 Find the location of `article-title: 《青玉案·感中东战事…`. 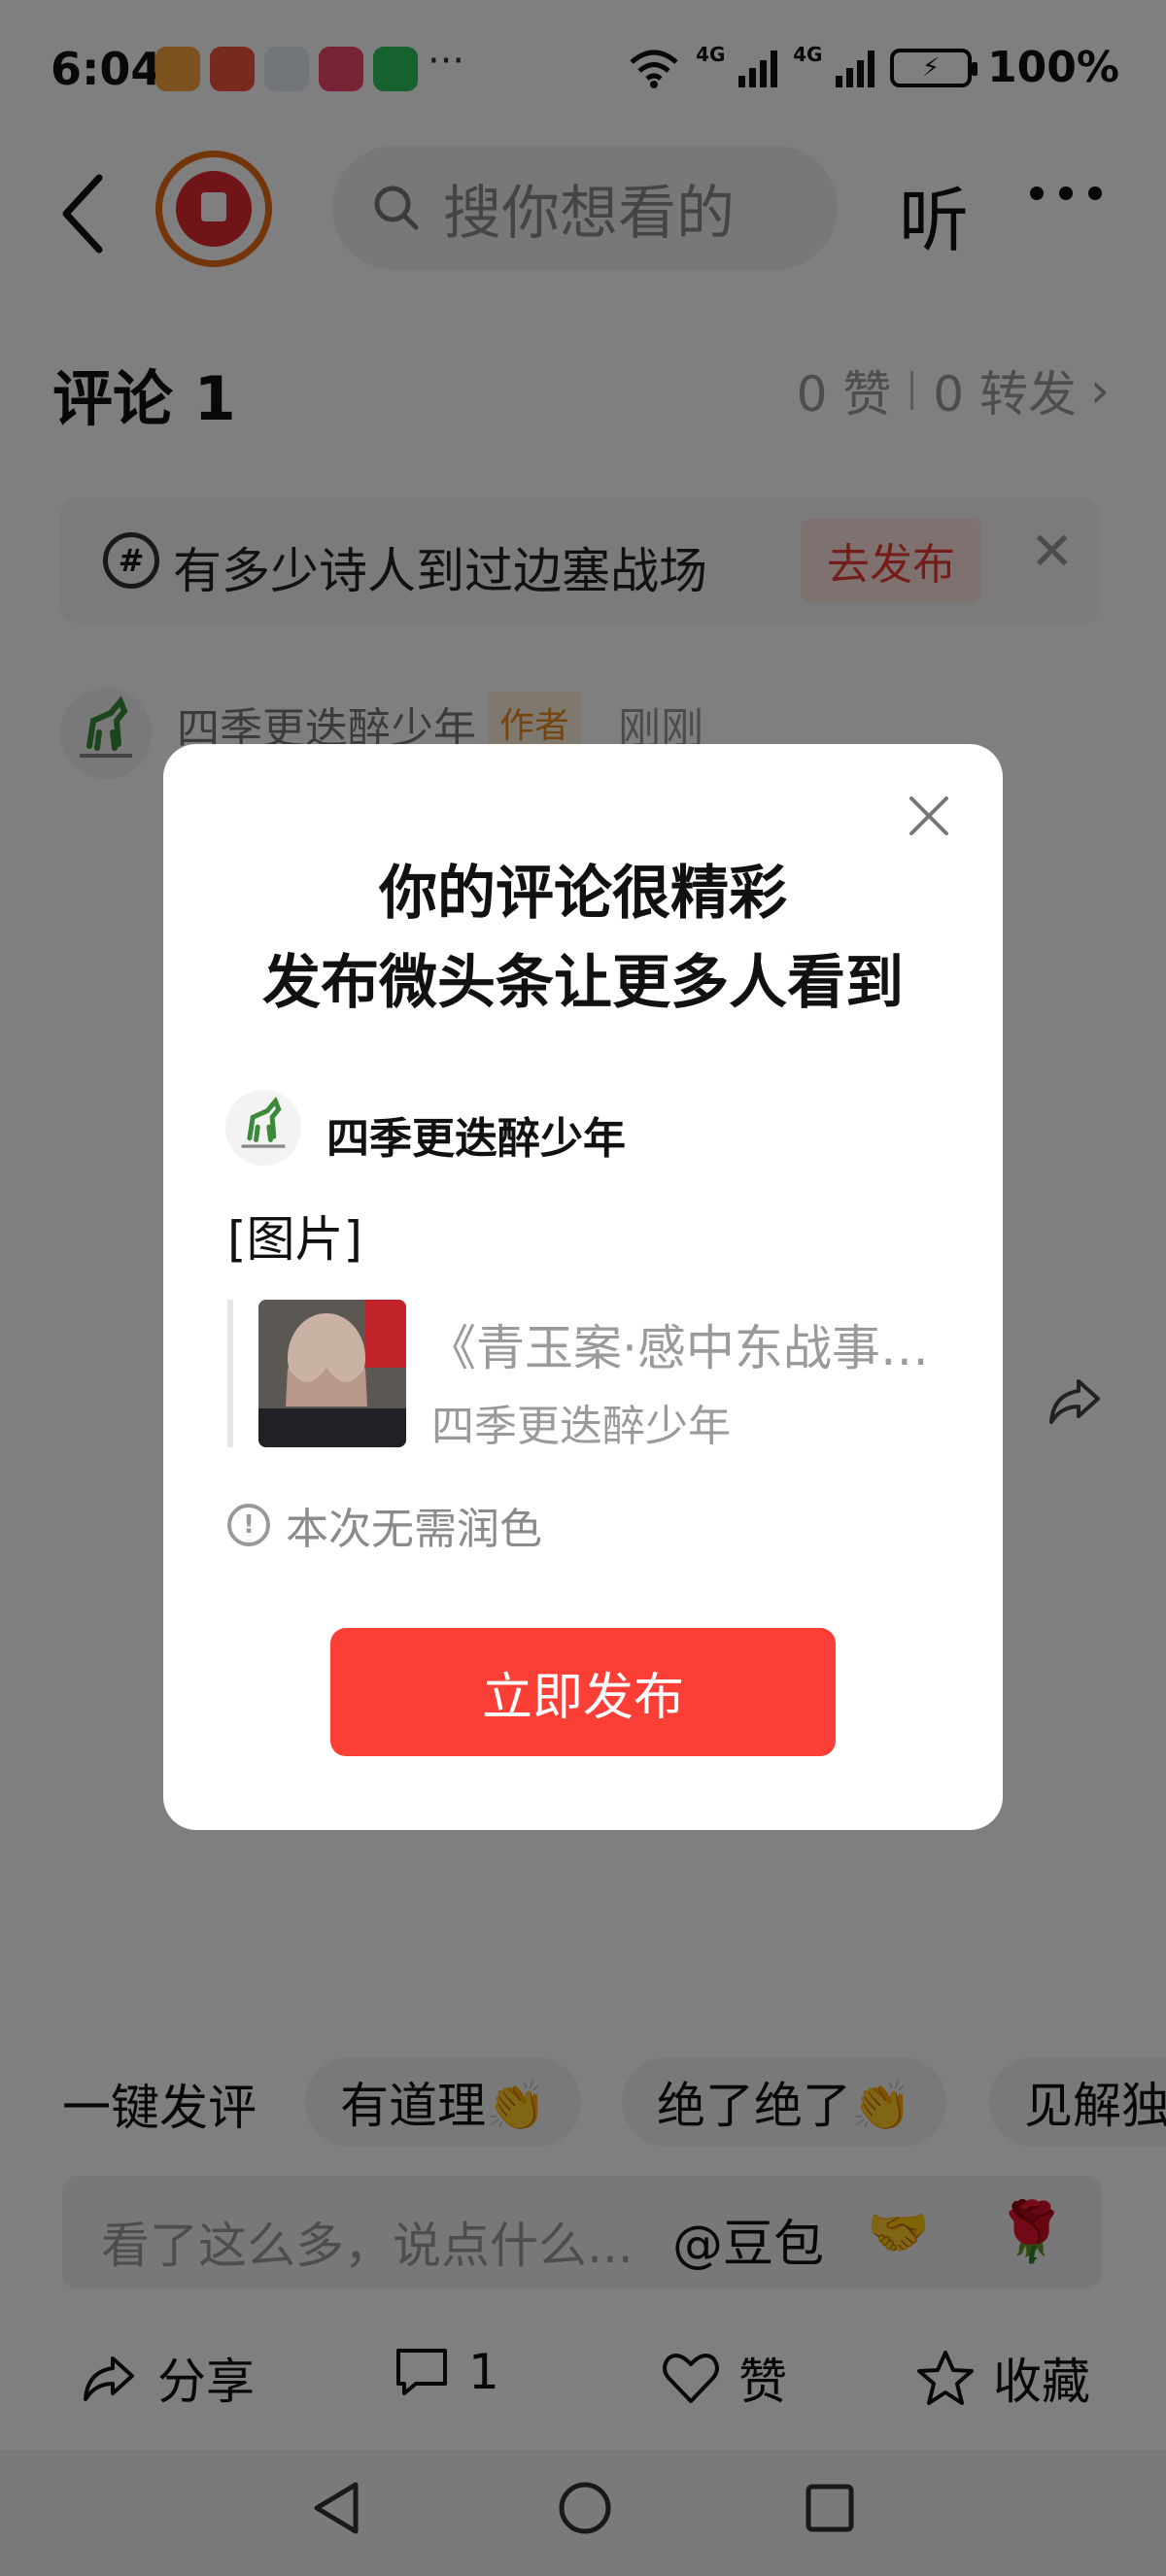

article-title: 《青玉案·感中东战事… is located at coordinates (678, 1348).